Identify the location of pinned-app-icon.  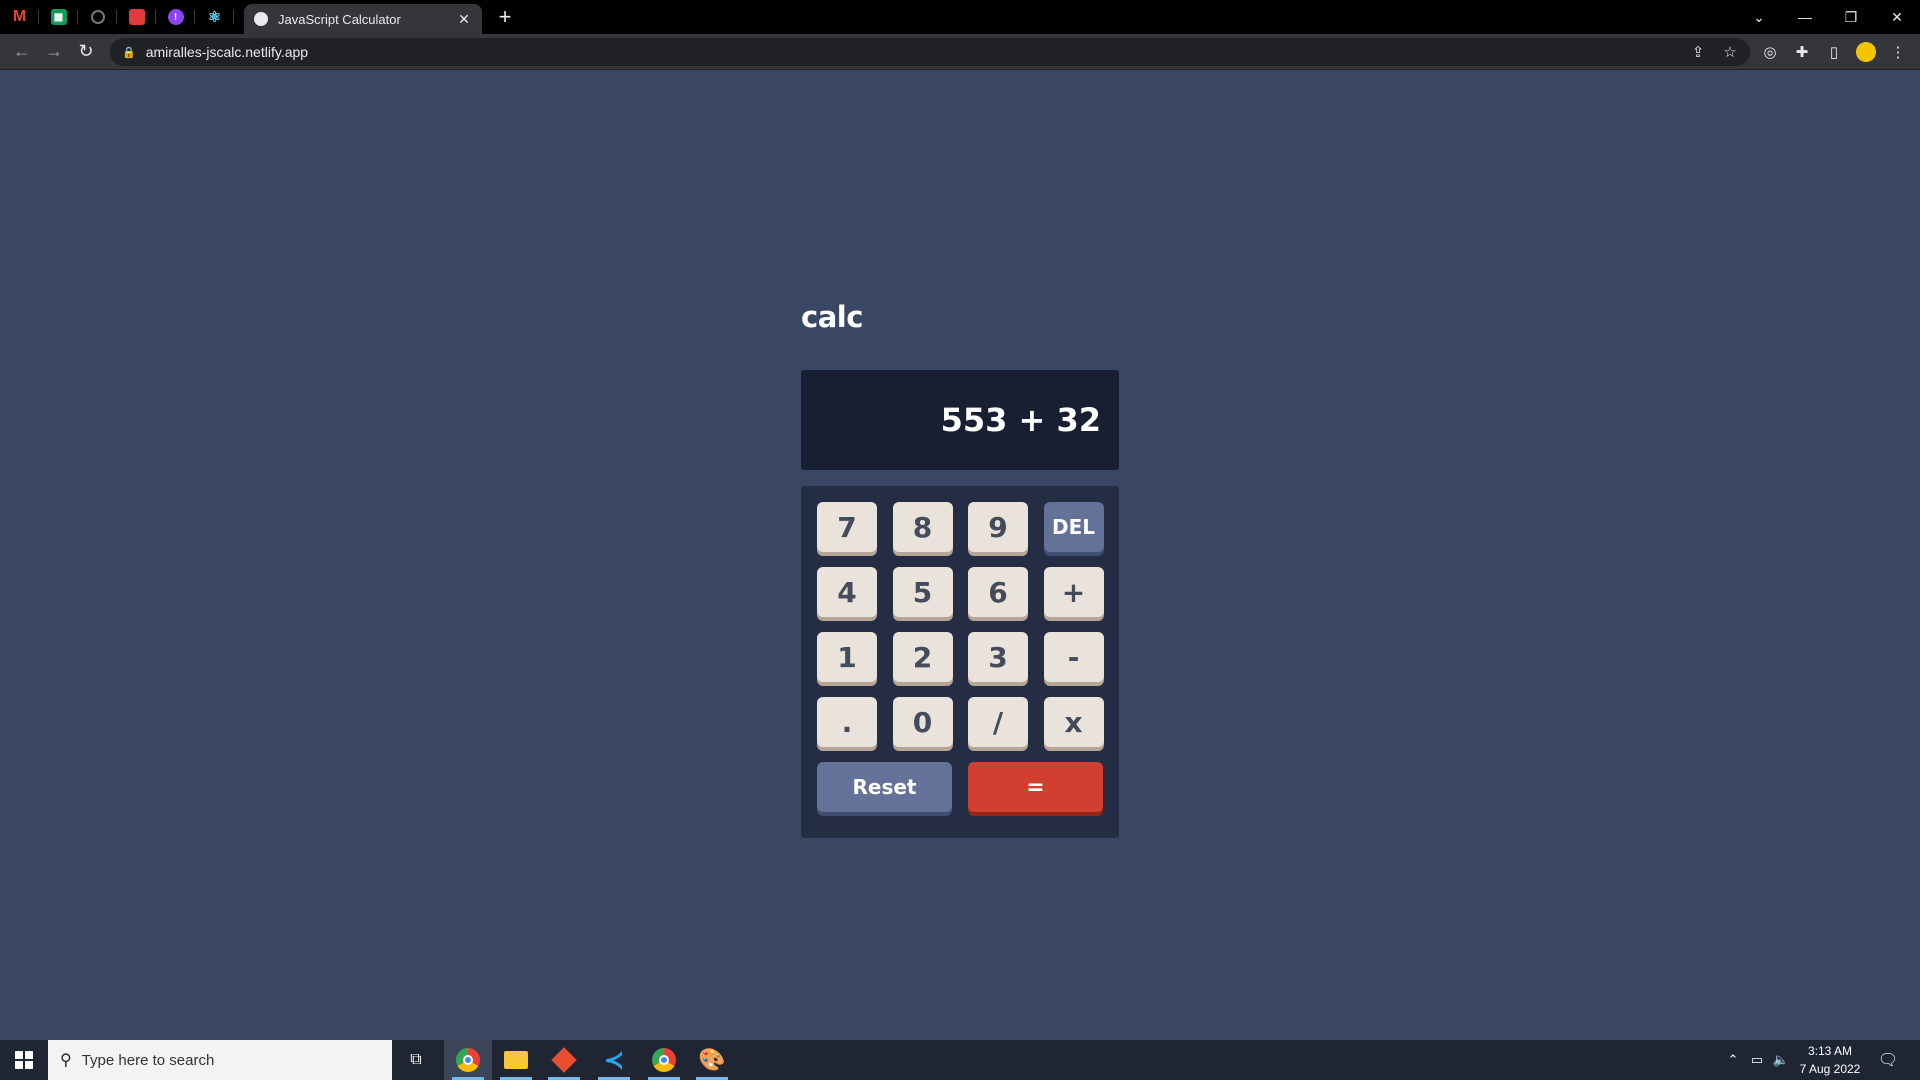
(136, 17).